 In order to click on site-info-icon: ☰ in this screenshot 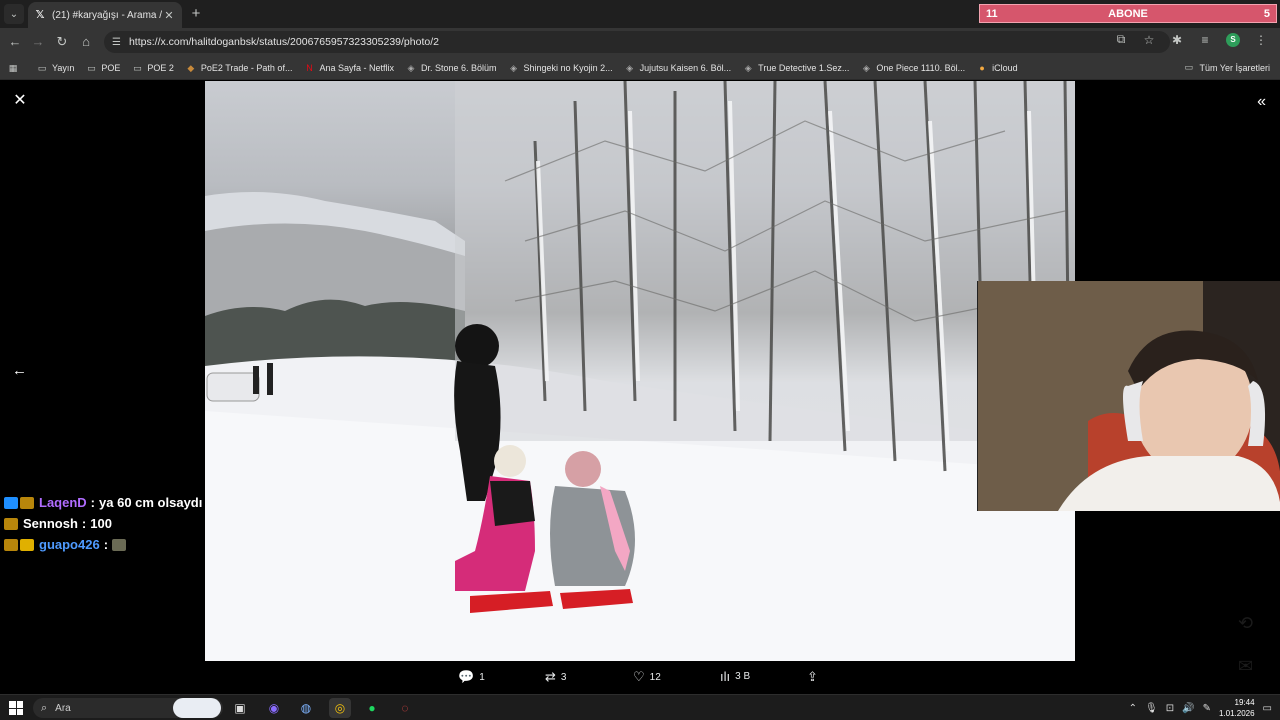, I will do `click(116, 42)`.